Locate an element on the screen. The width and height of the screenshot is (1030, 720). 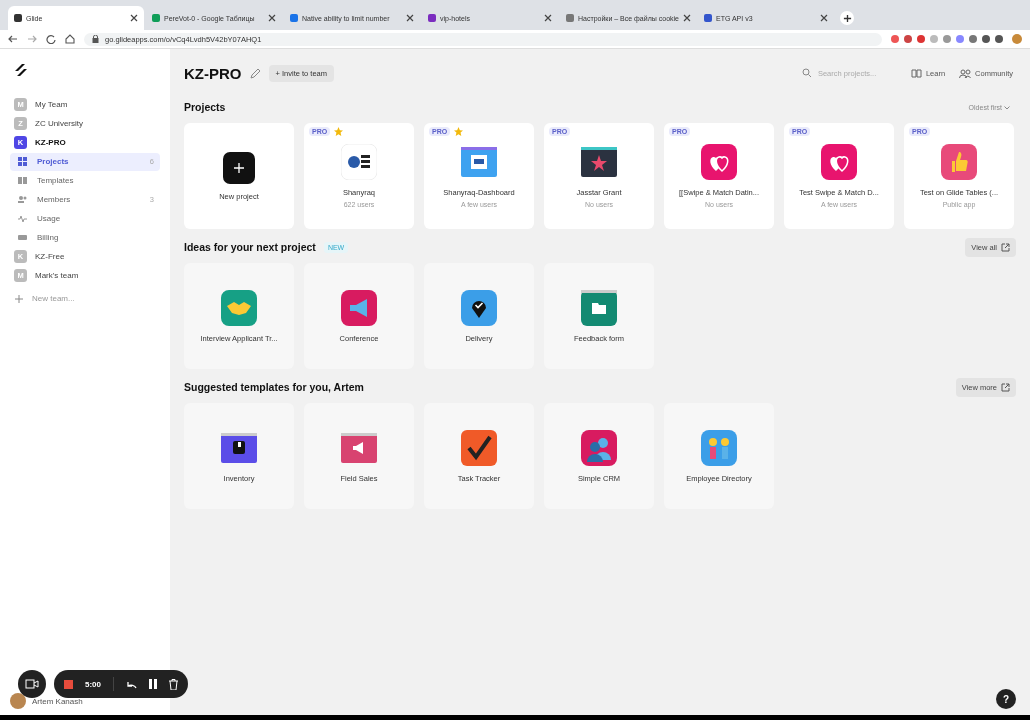
lock-icon is located at coordinates (95, 39).